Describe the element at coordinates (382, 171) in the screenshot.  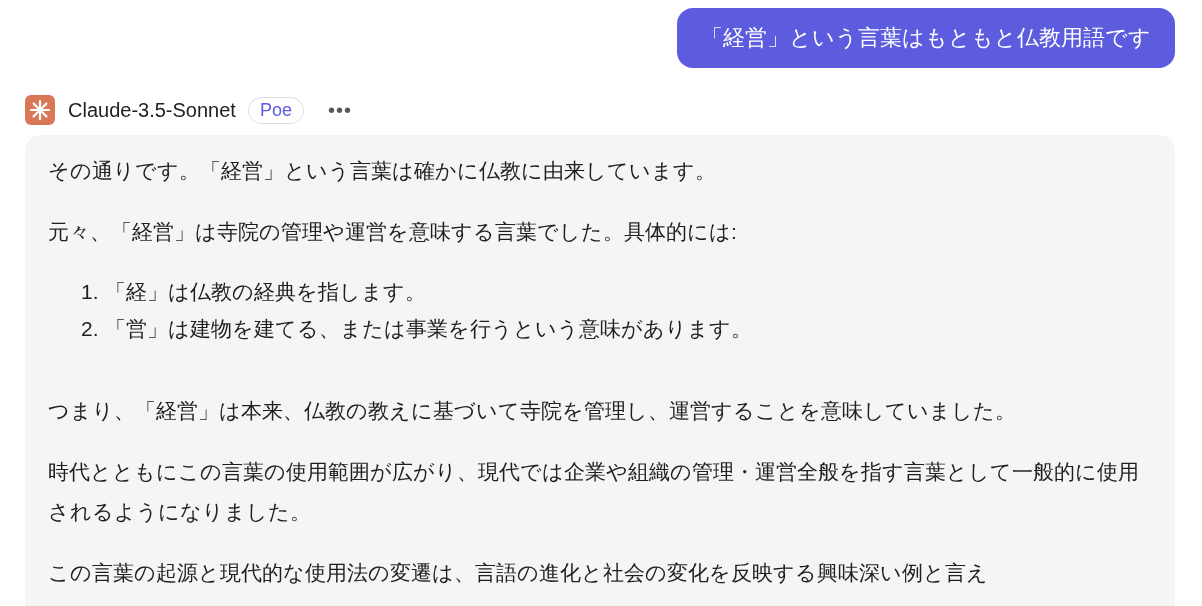
I see `message-paragraph: その通りです。「経営」という言葉は確かに仏教に由来しています。` at that location.